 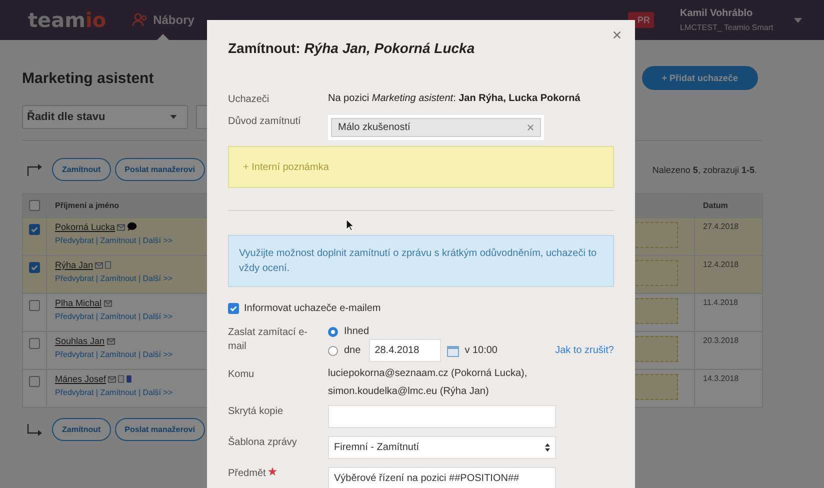 I want to click on radio-label: Ihned, so click(x=357, y=331).